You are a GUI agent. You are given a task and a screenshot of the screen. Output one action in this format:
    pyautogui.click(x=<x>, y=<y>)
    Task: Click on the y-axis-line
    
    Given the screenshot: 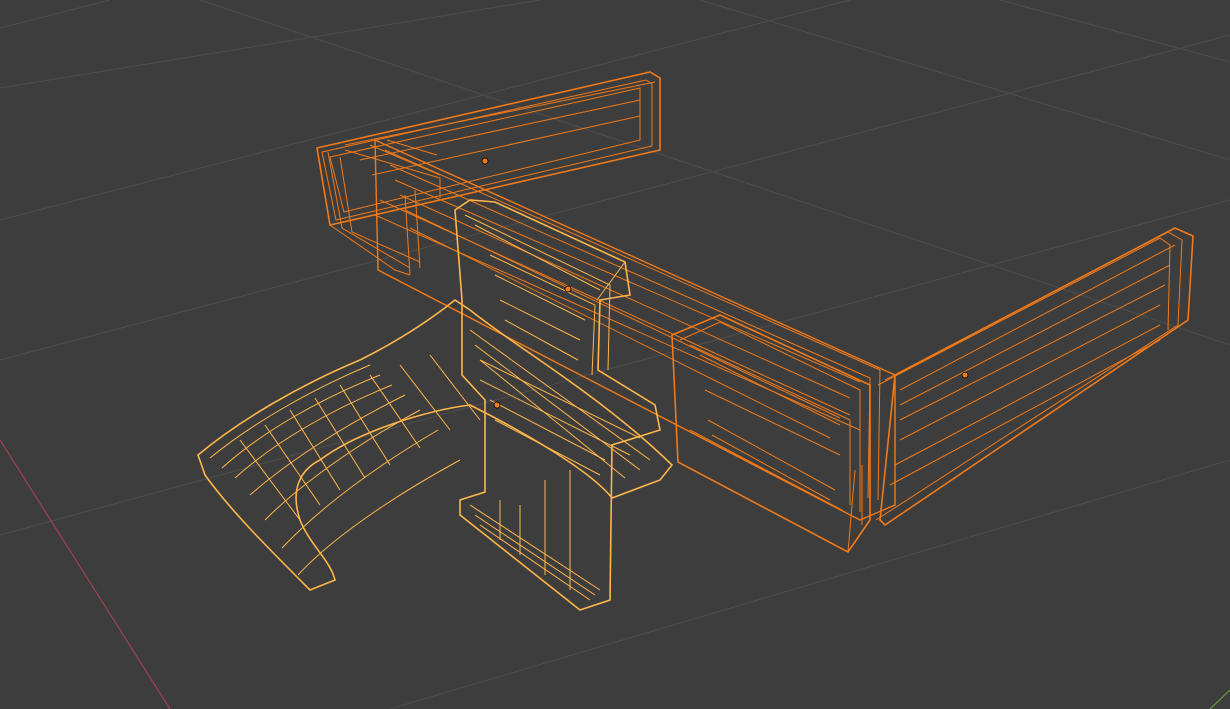 What is the action you would take?
    pyautogui.click(x=1219, y=699)
    